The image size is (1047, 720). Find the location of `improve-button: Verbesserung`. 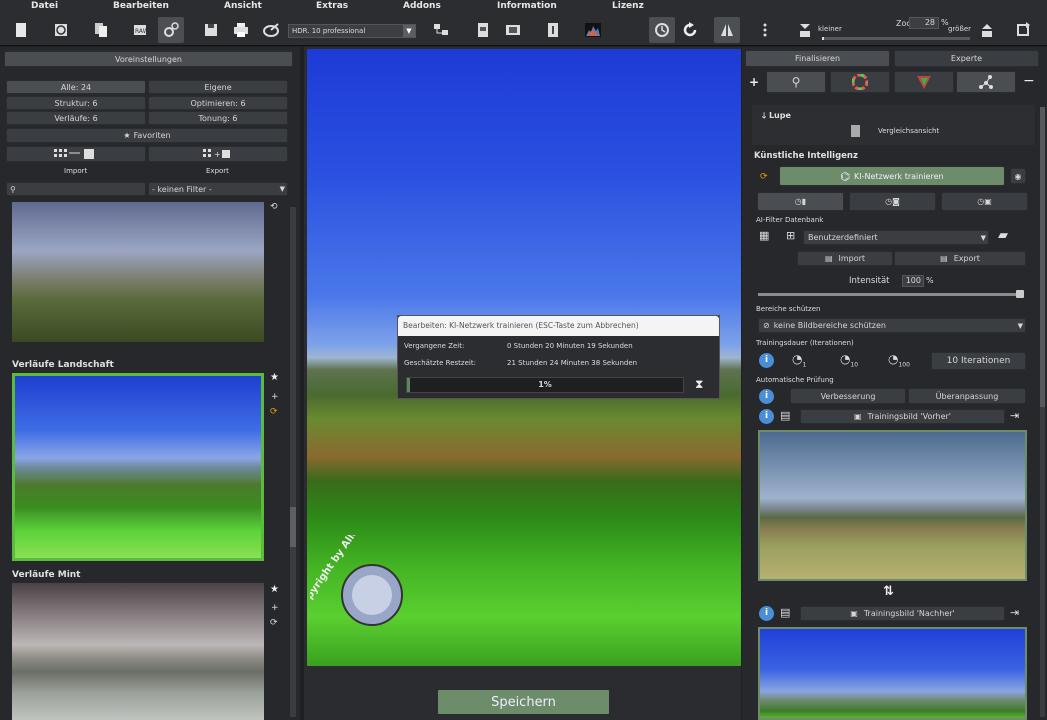

improve-button: Verbesserung is located at coordinates (848, 396).